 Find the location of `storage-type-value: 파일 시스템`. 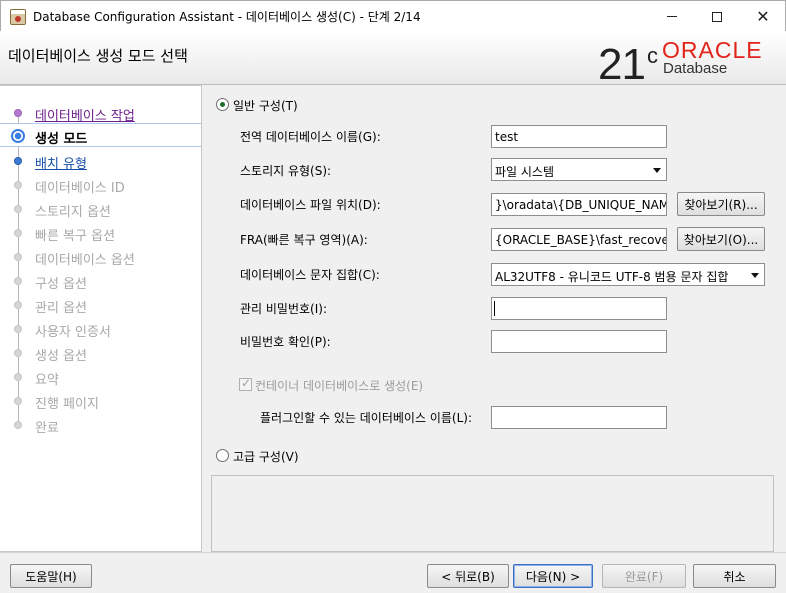

storage-type-value: 파일 시스템 is located at coordinates (525, 172).